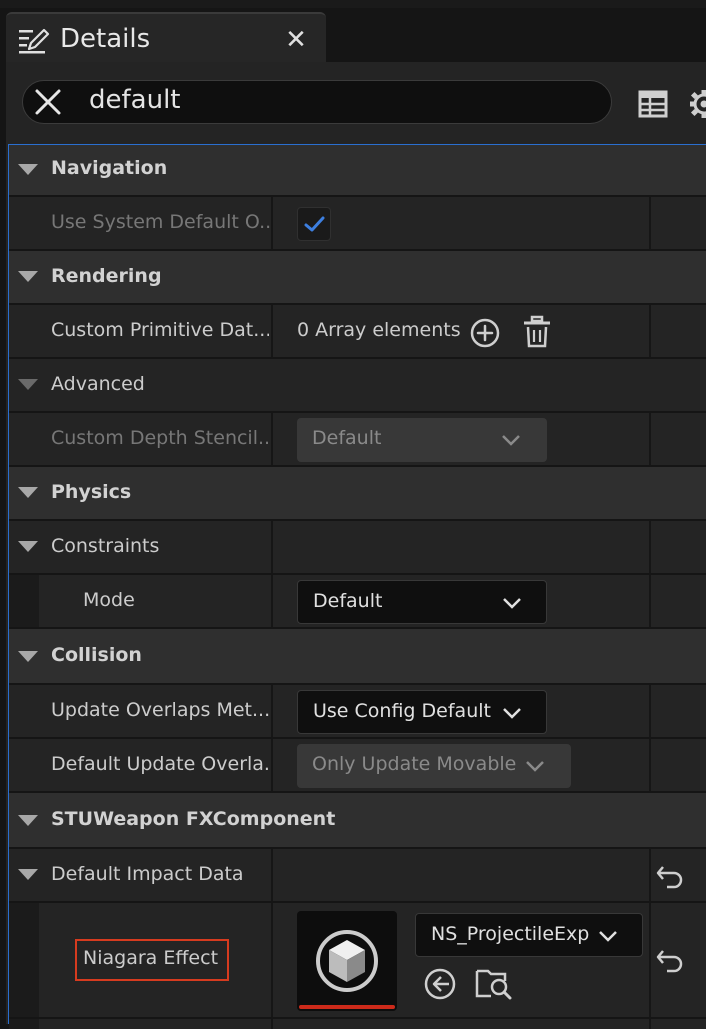 The image size is (706, 1029). What do you see at coordinates (494, 985) in the screenshot?
I see `browse-folder-icon` at bounding box center [494, 985].